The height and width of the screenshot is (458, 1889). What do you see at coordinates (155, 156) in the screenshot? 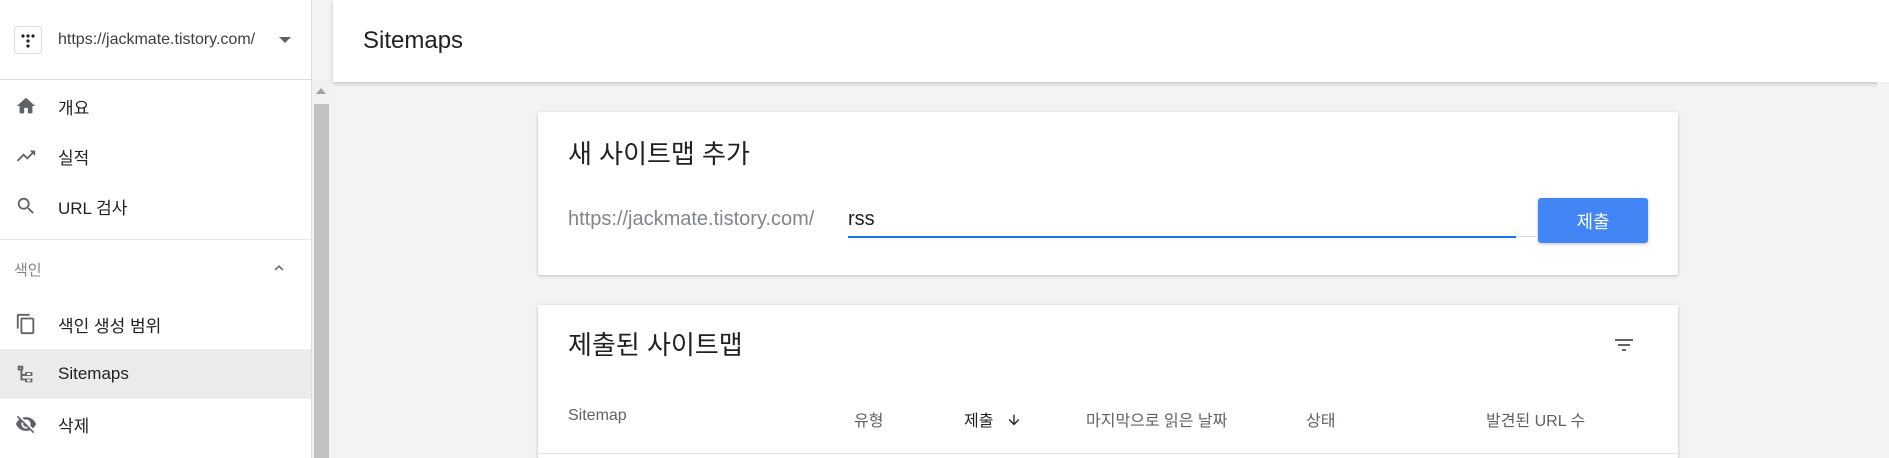
I see `sidebar-item-performance: 실적` at bounding box center [155, 156].